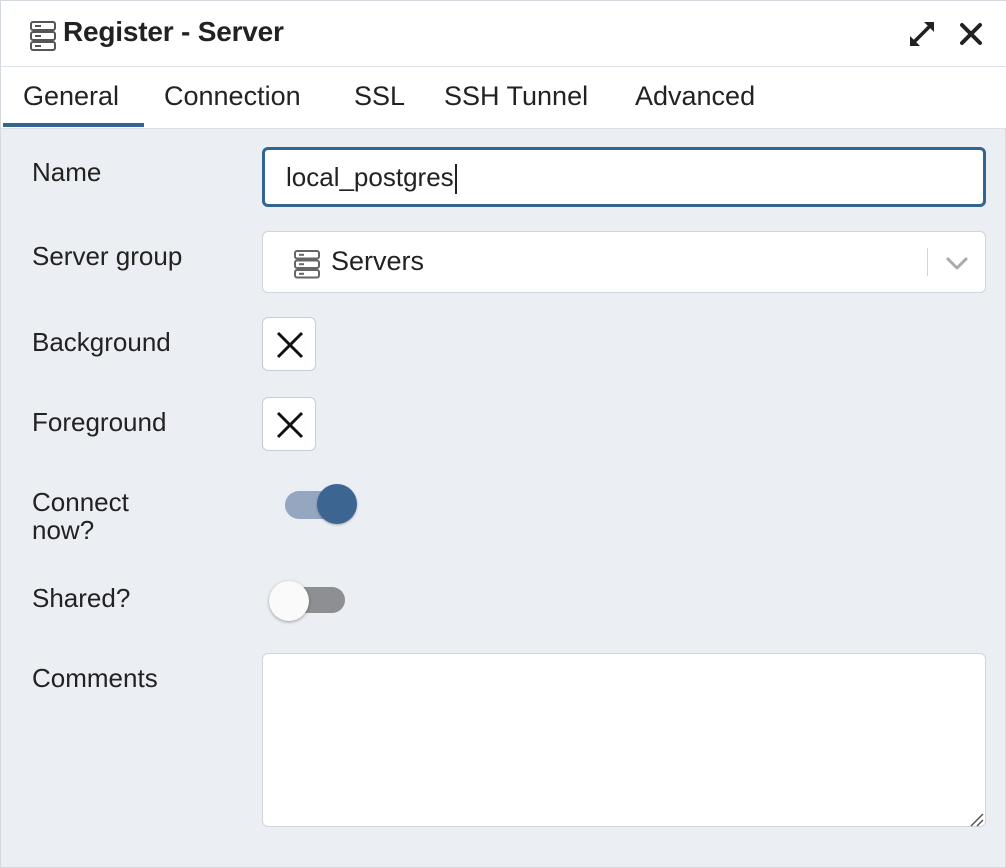  What do you see at coordinates (107, 256) in the screenshot?
I see `server-group-label: Server group` at bounding box center [107, 256].